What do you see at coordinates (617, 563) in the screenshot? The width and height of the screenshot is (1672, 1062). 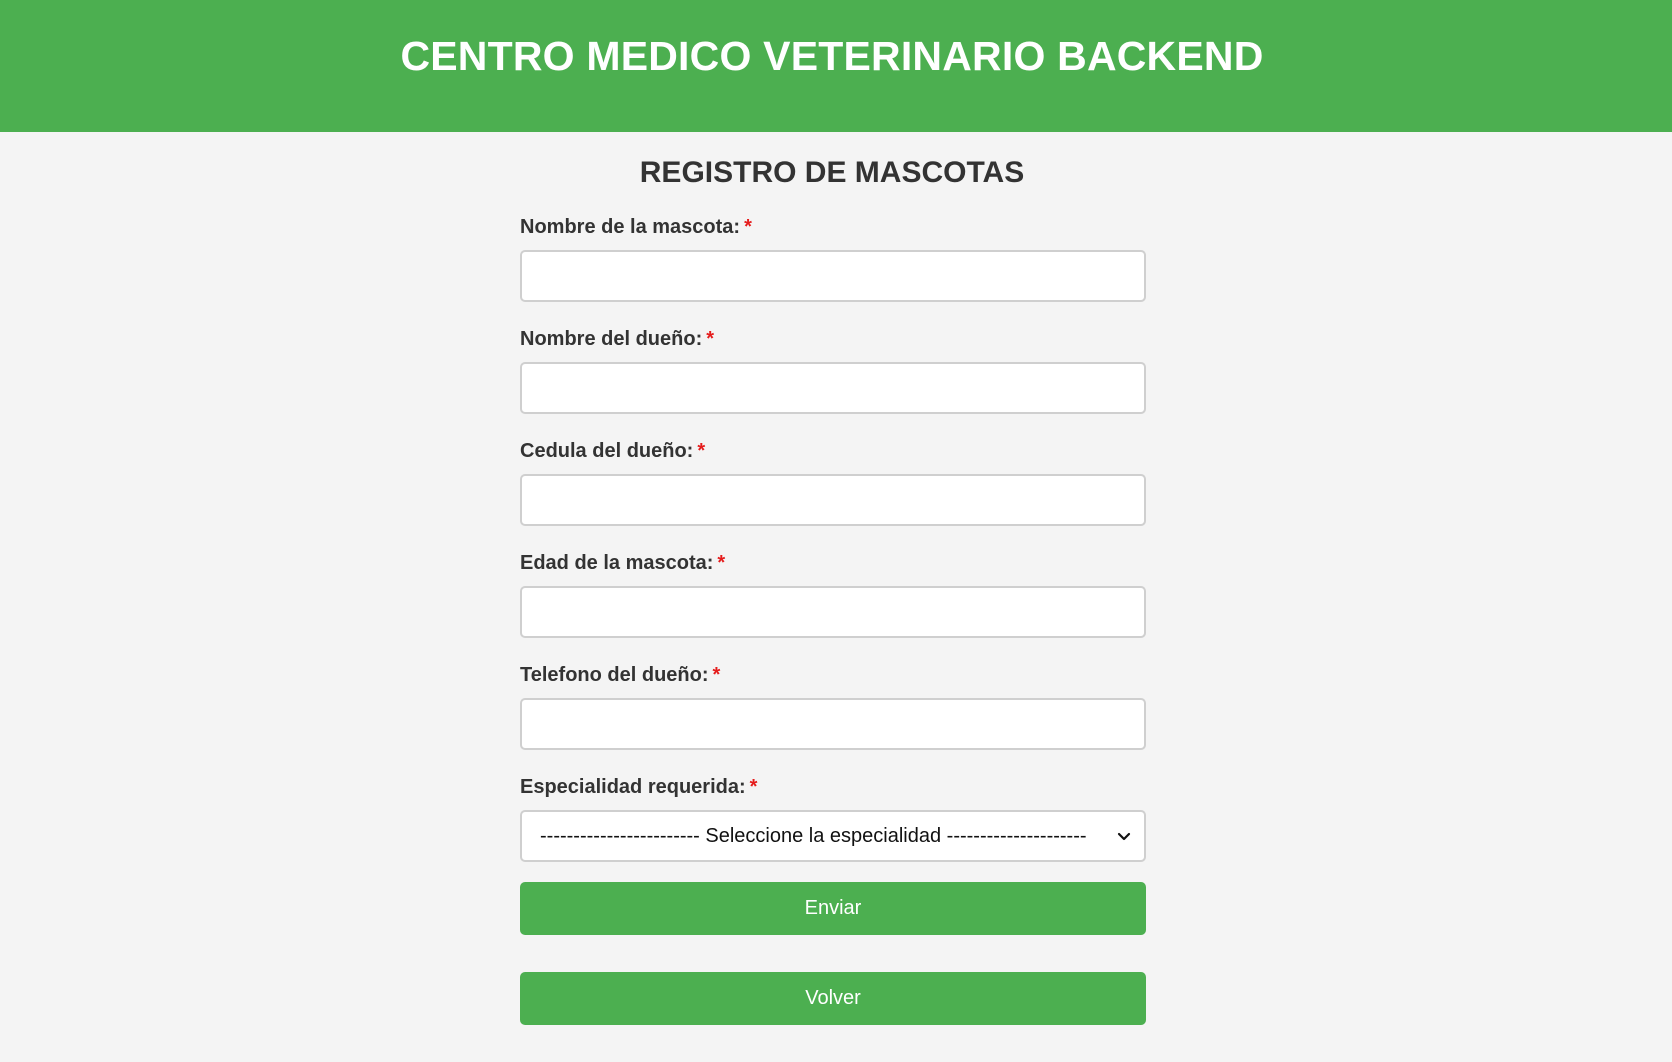 I see `pet-age-label-text: Edad de la mascota:` at bounding box center [617, 563].